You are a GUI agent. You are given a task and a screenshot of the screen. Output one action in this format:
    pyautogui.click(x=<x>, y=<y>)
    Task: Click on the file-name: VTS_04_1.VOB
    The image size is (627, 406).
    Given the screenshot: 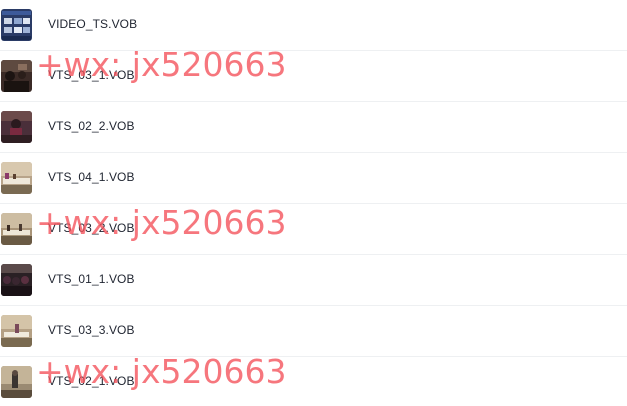 What is the action you would take?
    pyautogui.click(x=91, y=177)
    